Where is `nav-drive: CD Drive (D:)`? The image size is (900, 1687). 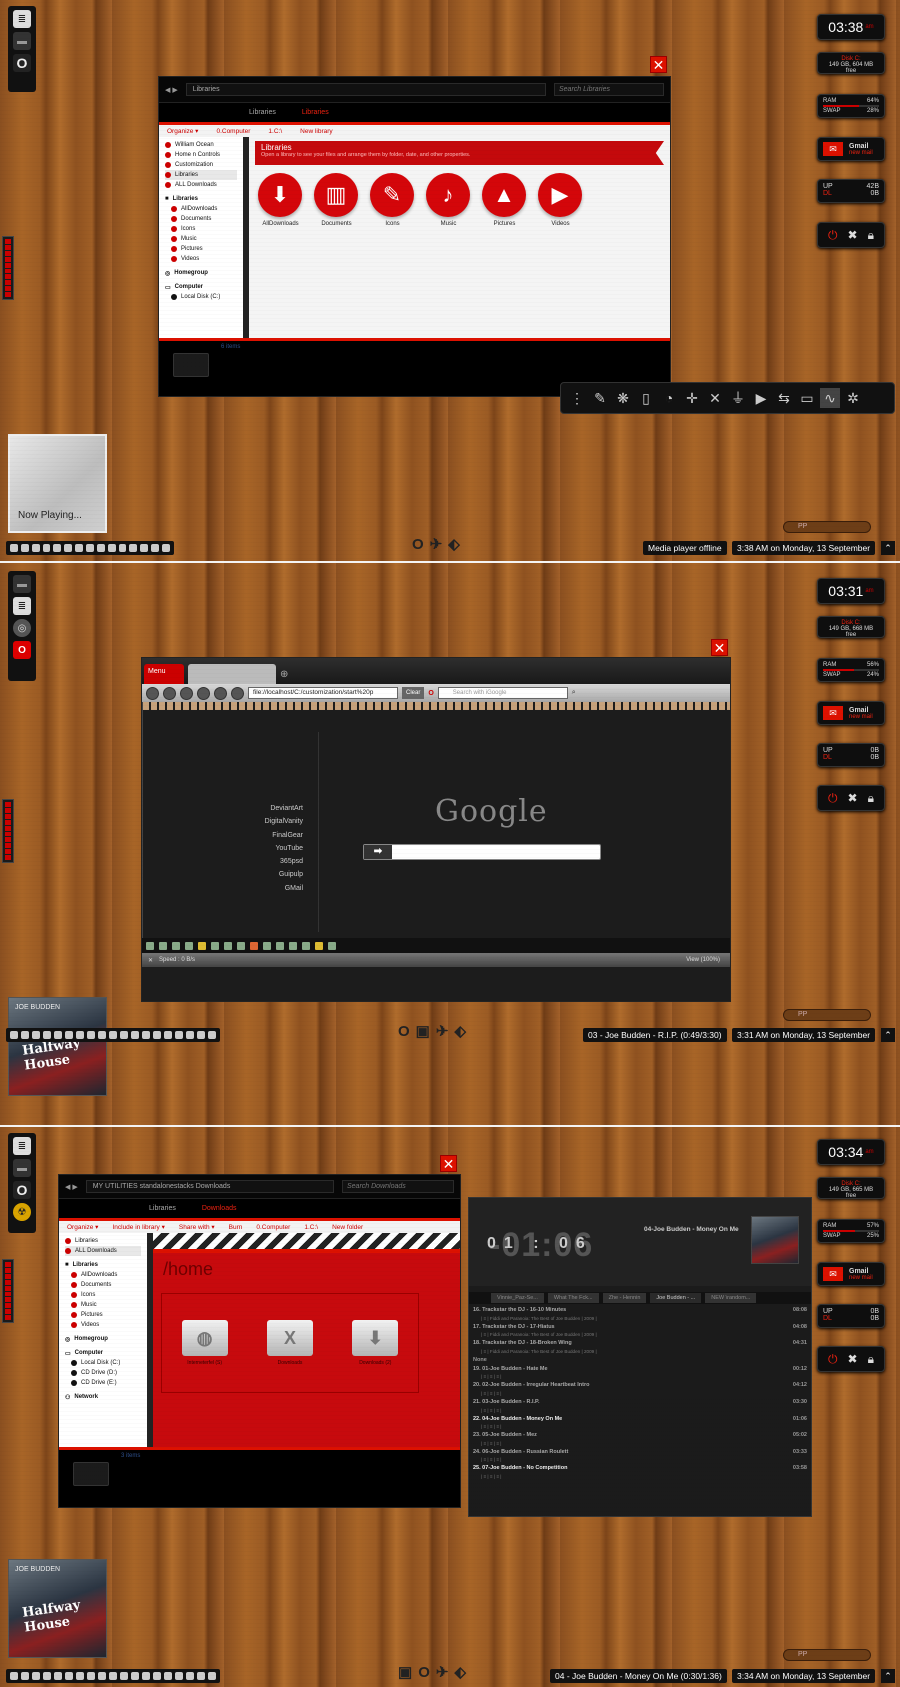 nav-drive: CD Drive (D:) is located at coordinates (103, 1373).